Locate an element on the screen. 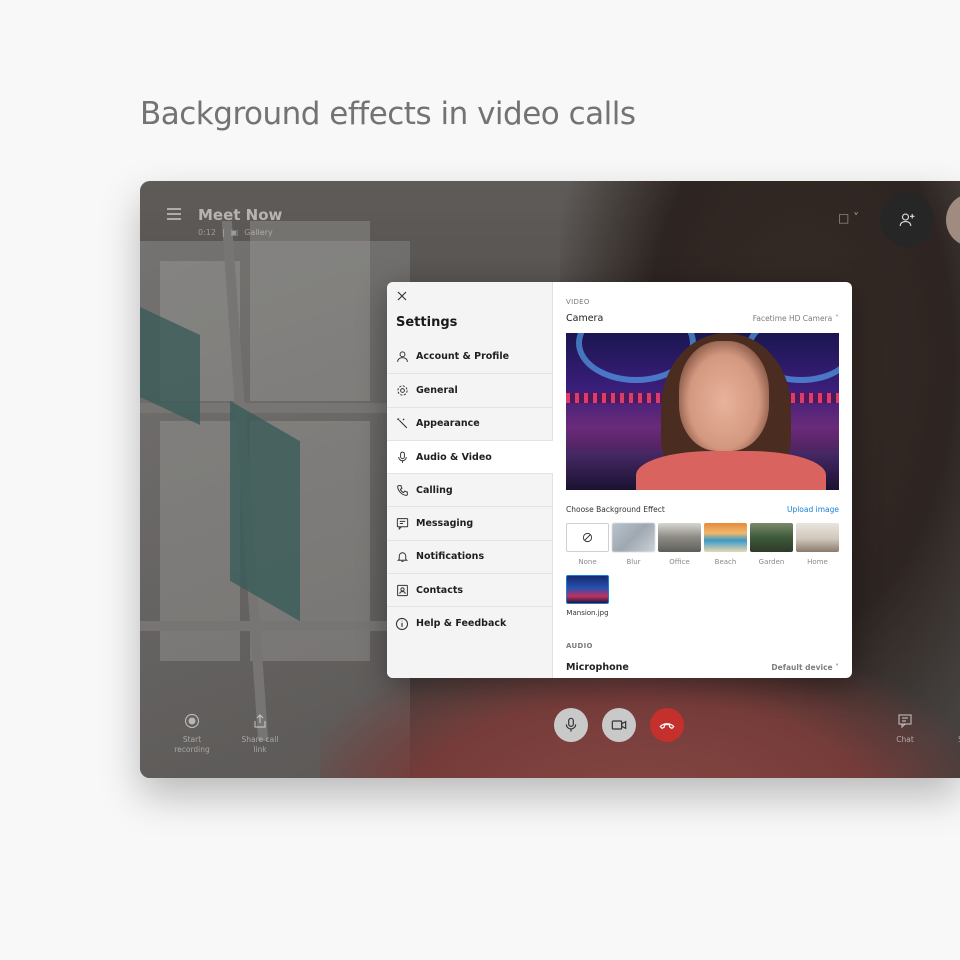 Image resolution: width=960 pixels, height=960 pixels. settings-title: Settings is located at coordinates (427, 322).